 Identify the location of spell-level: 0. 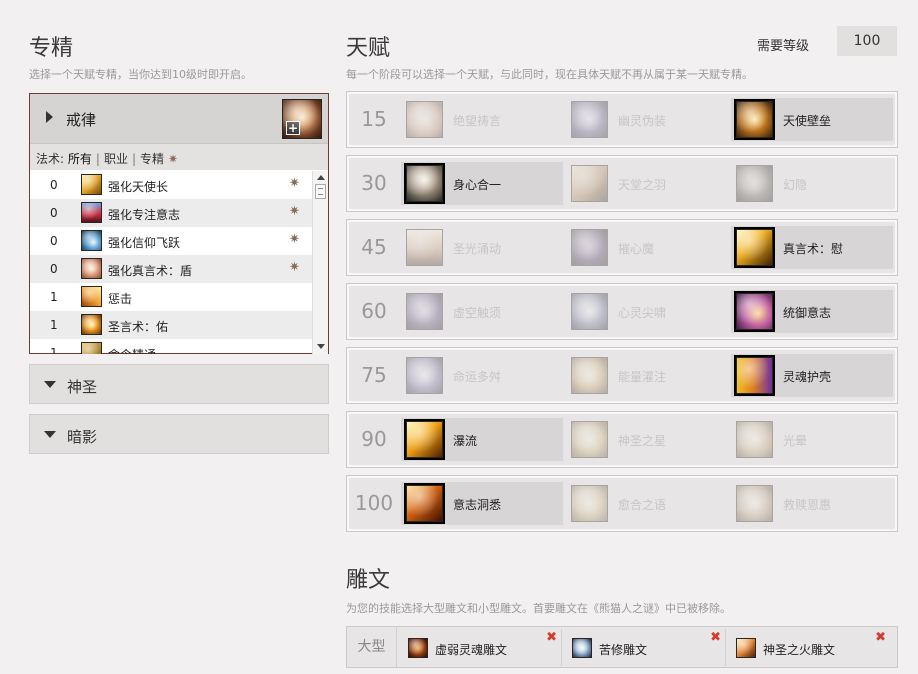
(54, 185).